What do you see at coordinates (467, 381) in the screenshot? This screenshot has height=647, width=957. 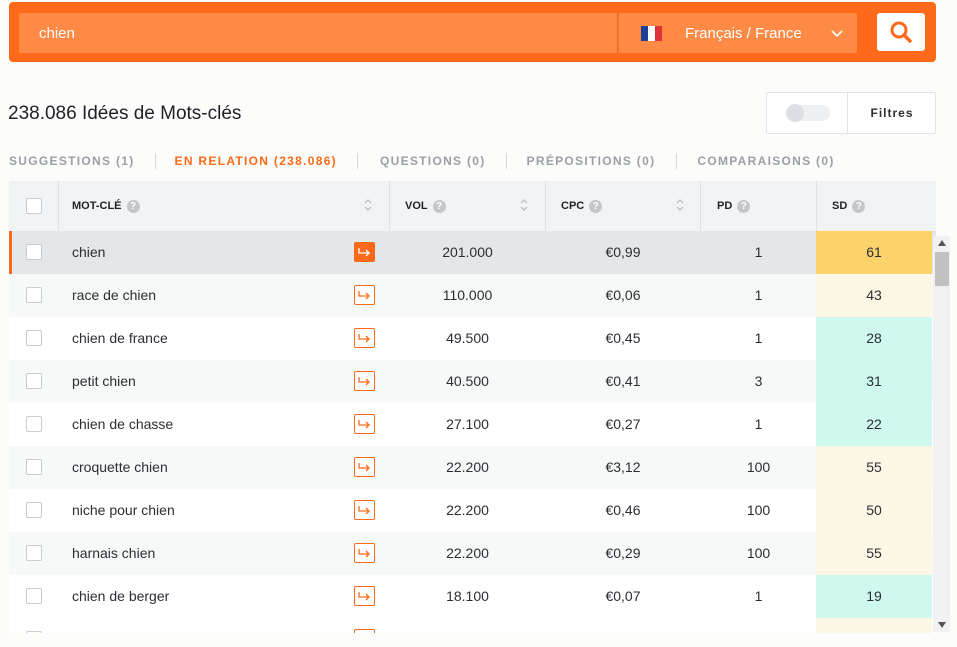 I see `vol-cell: 40.500` at bounding box center [467, 381].